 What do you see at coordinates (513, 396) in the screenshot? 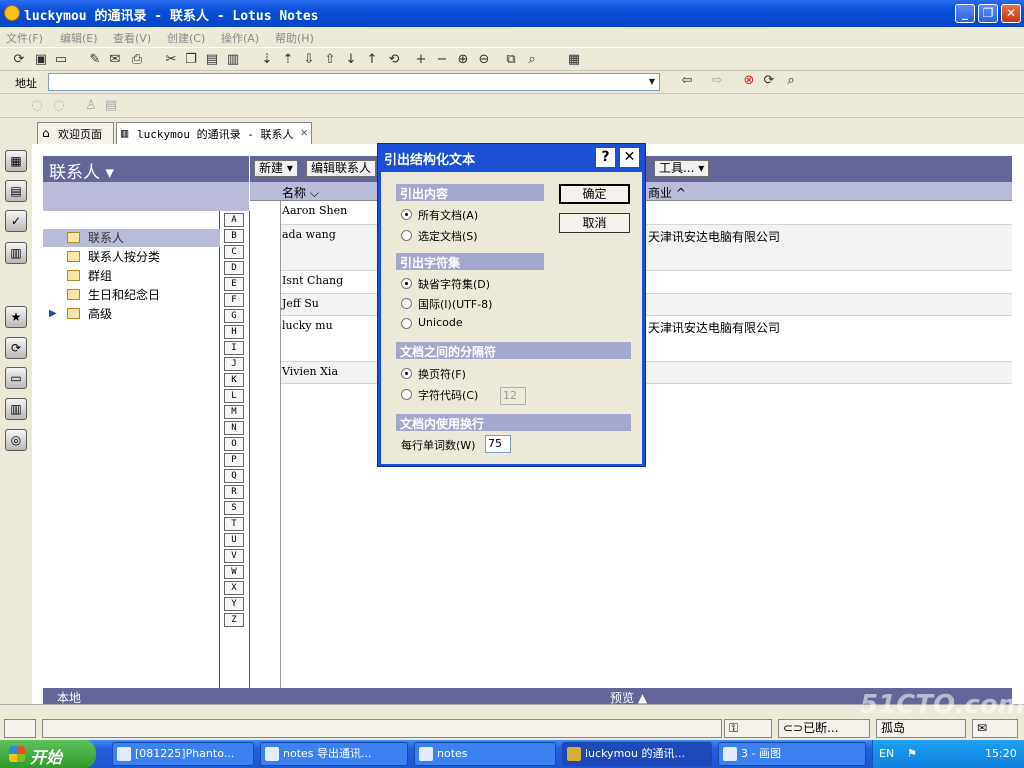
I see `char-code-input: 12` at bounding box center [513, 396].